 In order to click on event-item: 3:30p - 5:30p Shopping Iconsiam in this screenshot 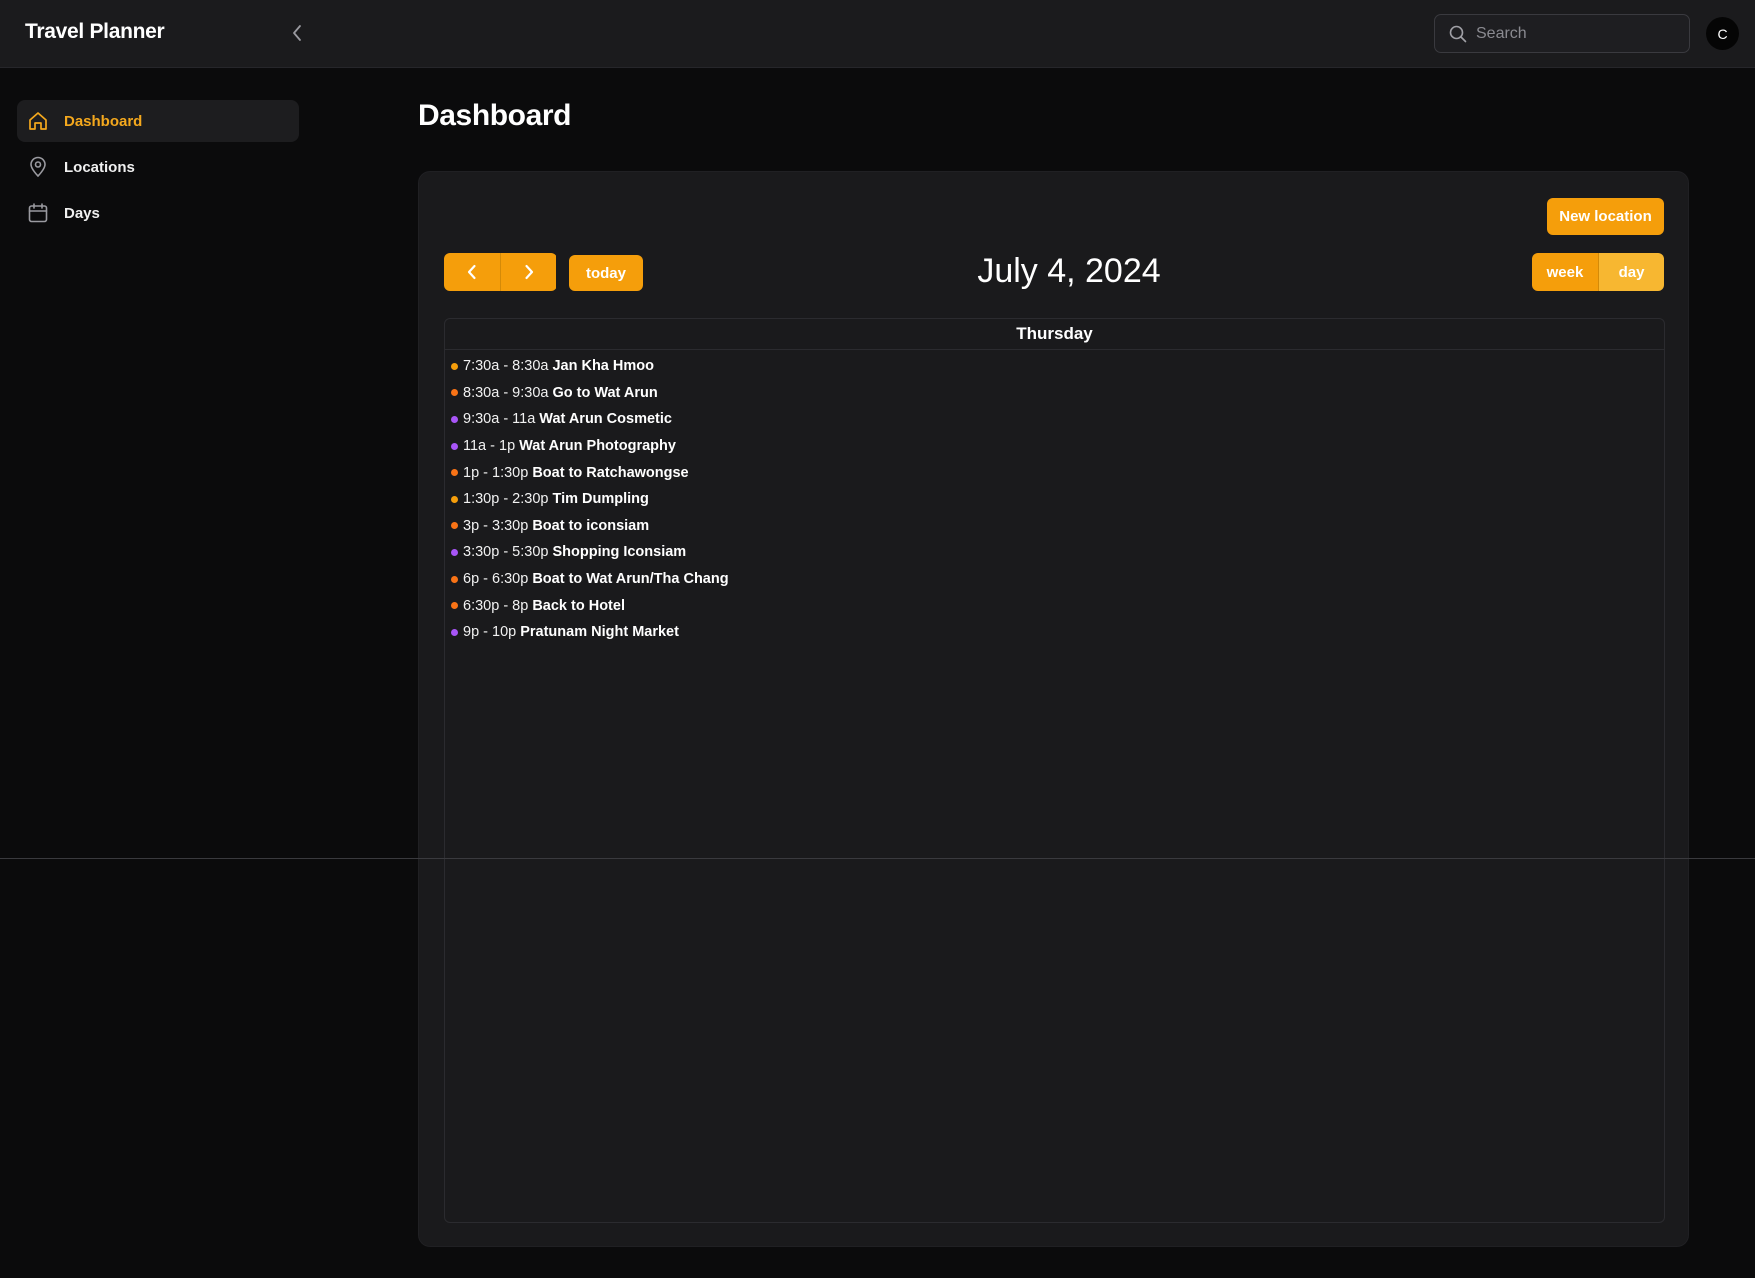, I will do `click(1054, 552)`.